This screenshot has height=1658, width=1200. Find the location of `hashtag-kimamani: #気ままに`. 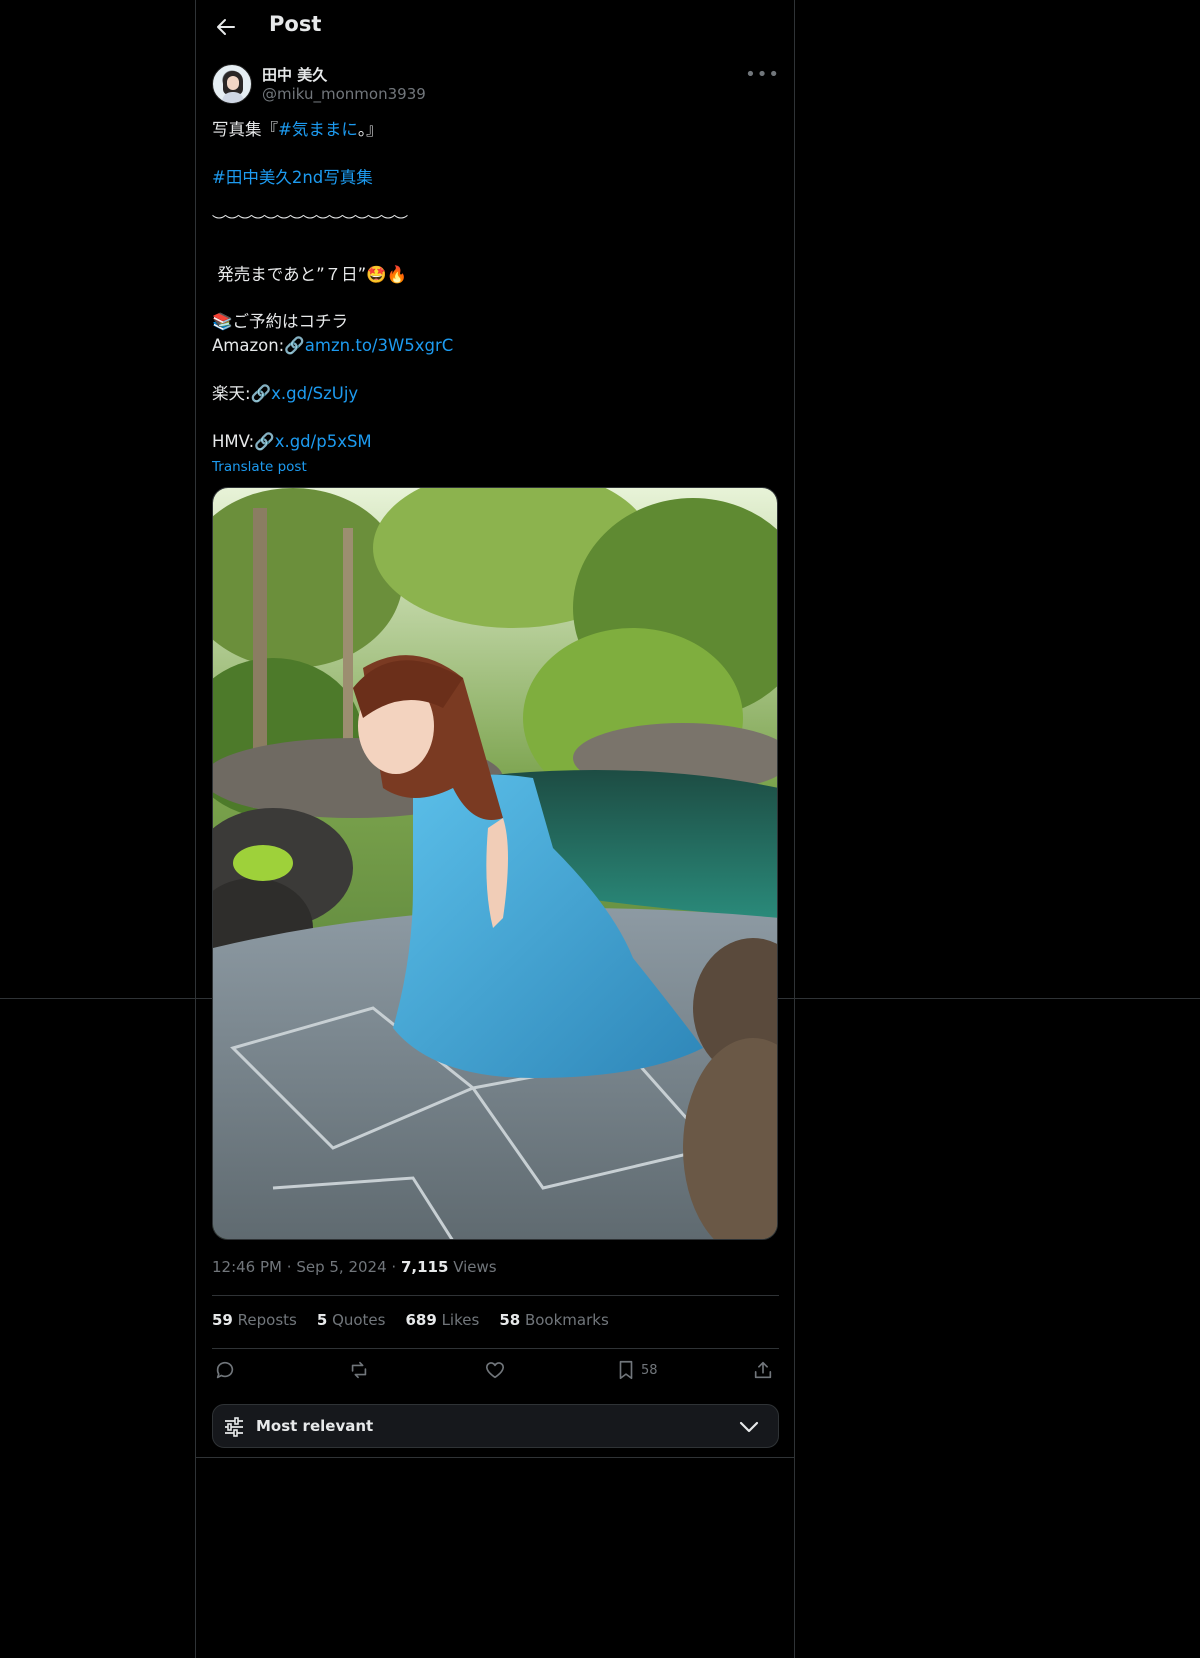

hashtag-kimamani: #気ままに is located at coordinates (318, 129).